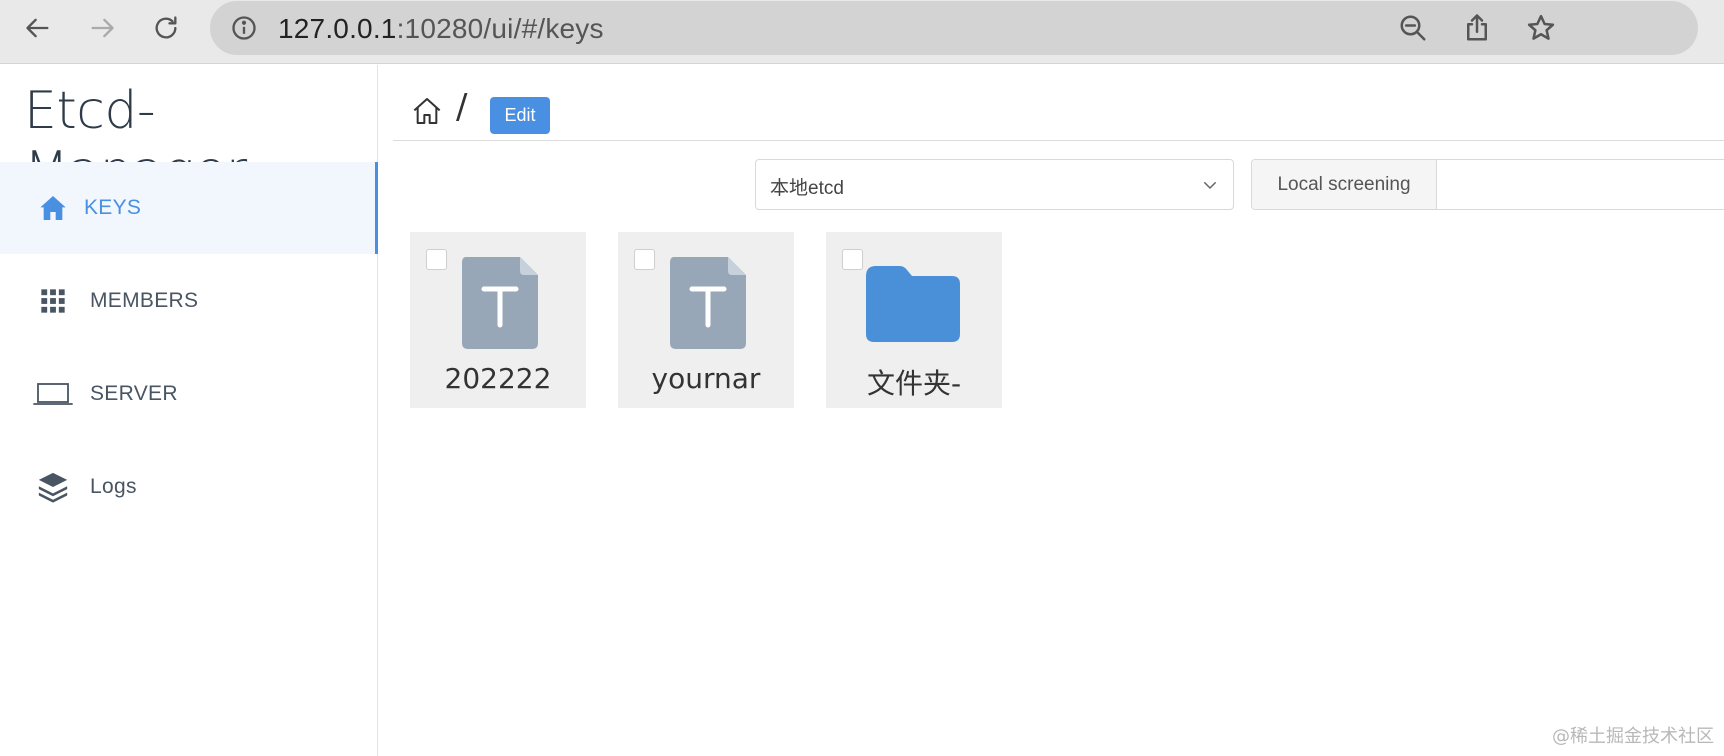 The image size is (1724, 756). I want to click on sidebar-item-label: Logs, so click(113, 486).